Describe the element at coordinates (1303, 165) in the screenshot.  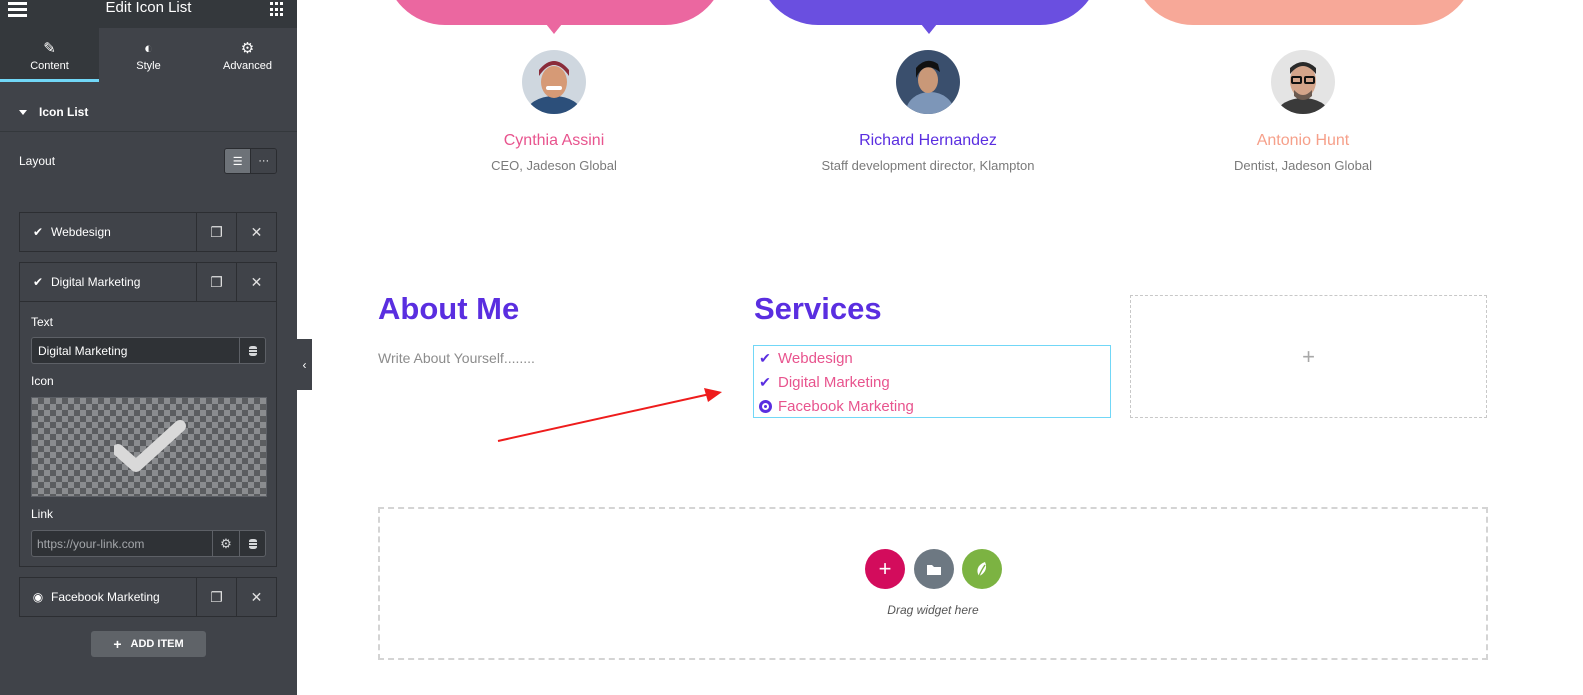
I see `testimonial-role: Dentist, Jadeson Global` at that location.